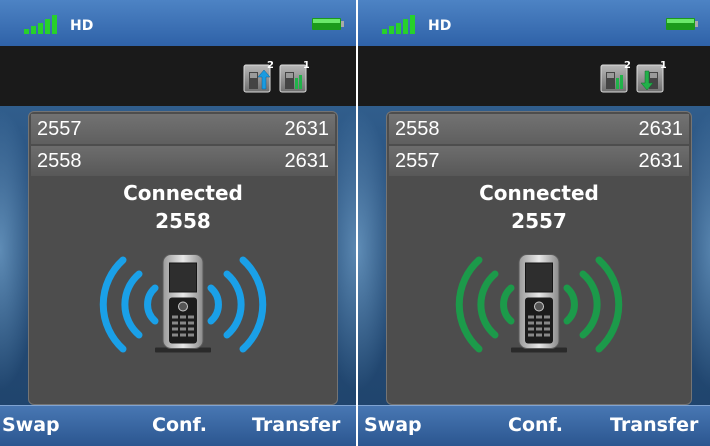  I want to click on call-row-active: 2557 2631, so click(539, 161).